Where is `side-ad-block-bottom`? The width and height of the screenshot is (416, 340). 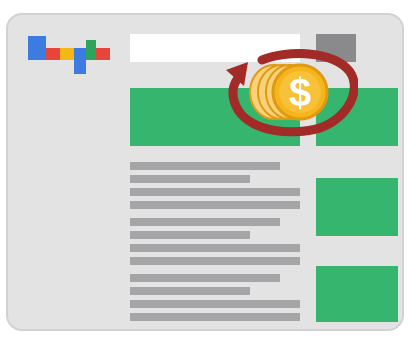
side-ad-block-bottom is located at coordinates (357, 294).